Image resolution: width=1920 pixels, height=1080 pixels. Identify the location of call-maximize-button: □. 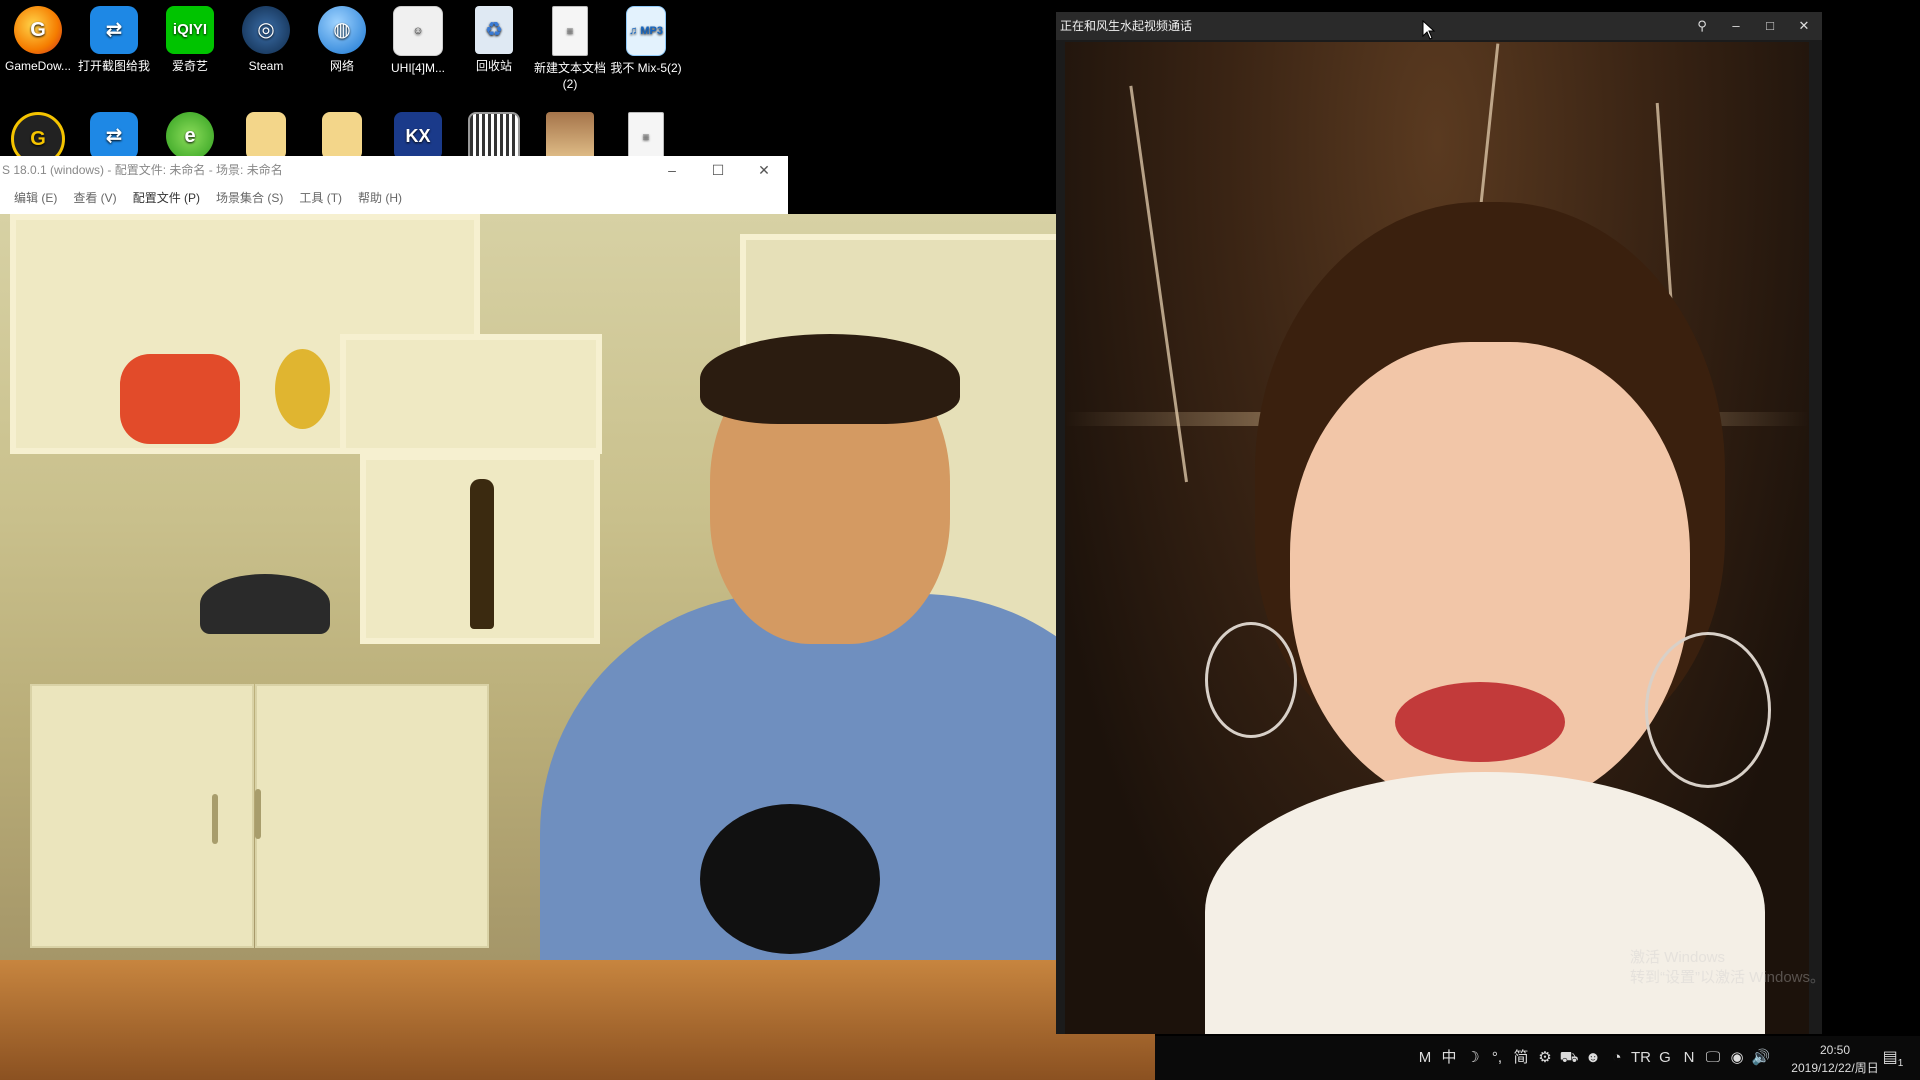
(1770, 26).